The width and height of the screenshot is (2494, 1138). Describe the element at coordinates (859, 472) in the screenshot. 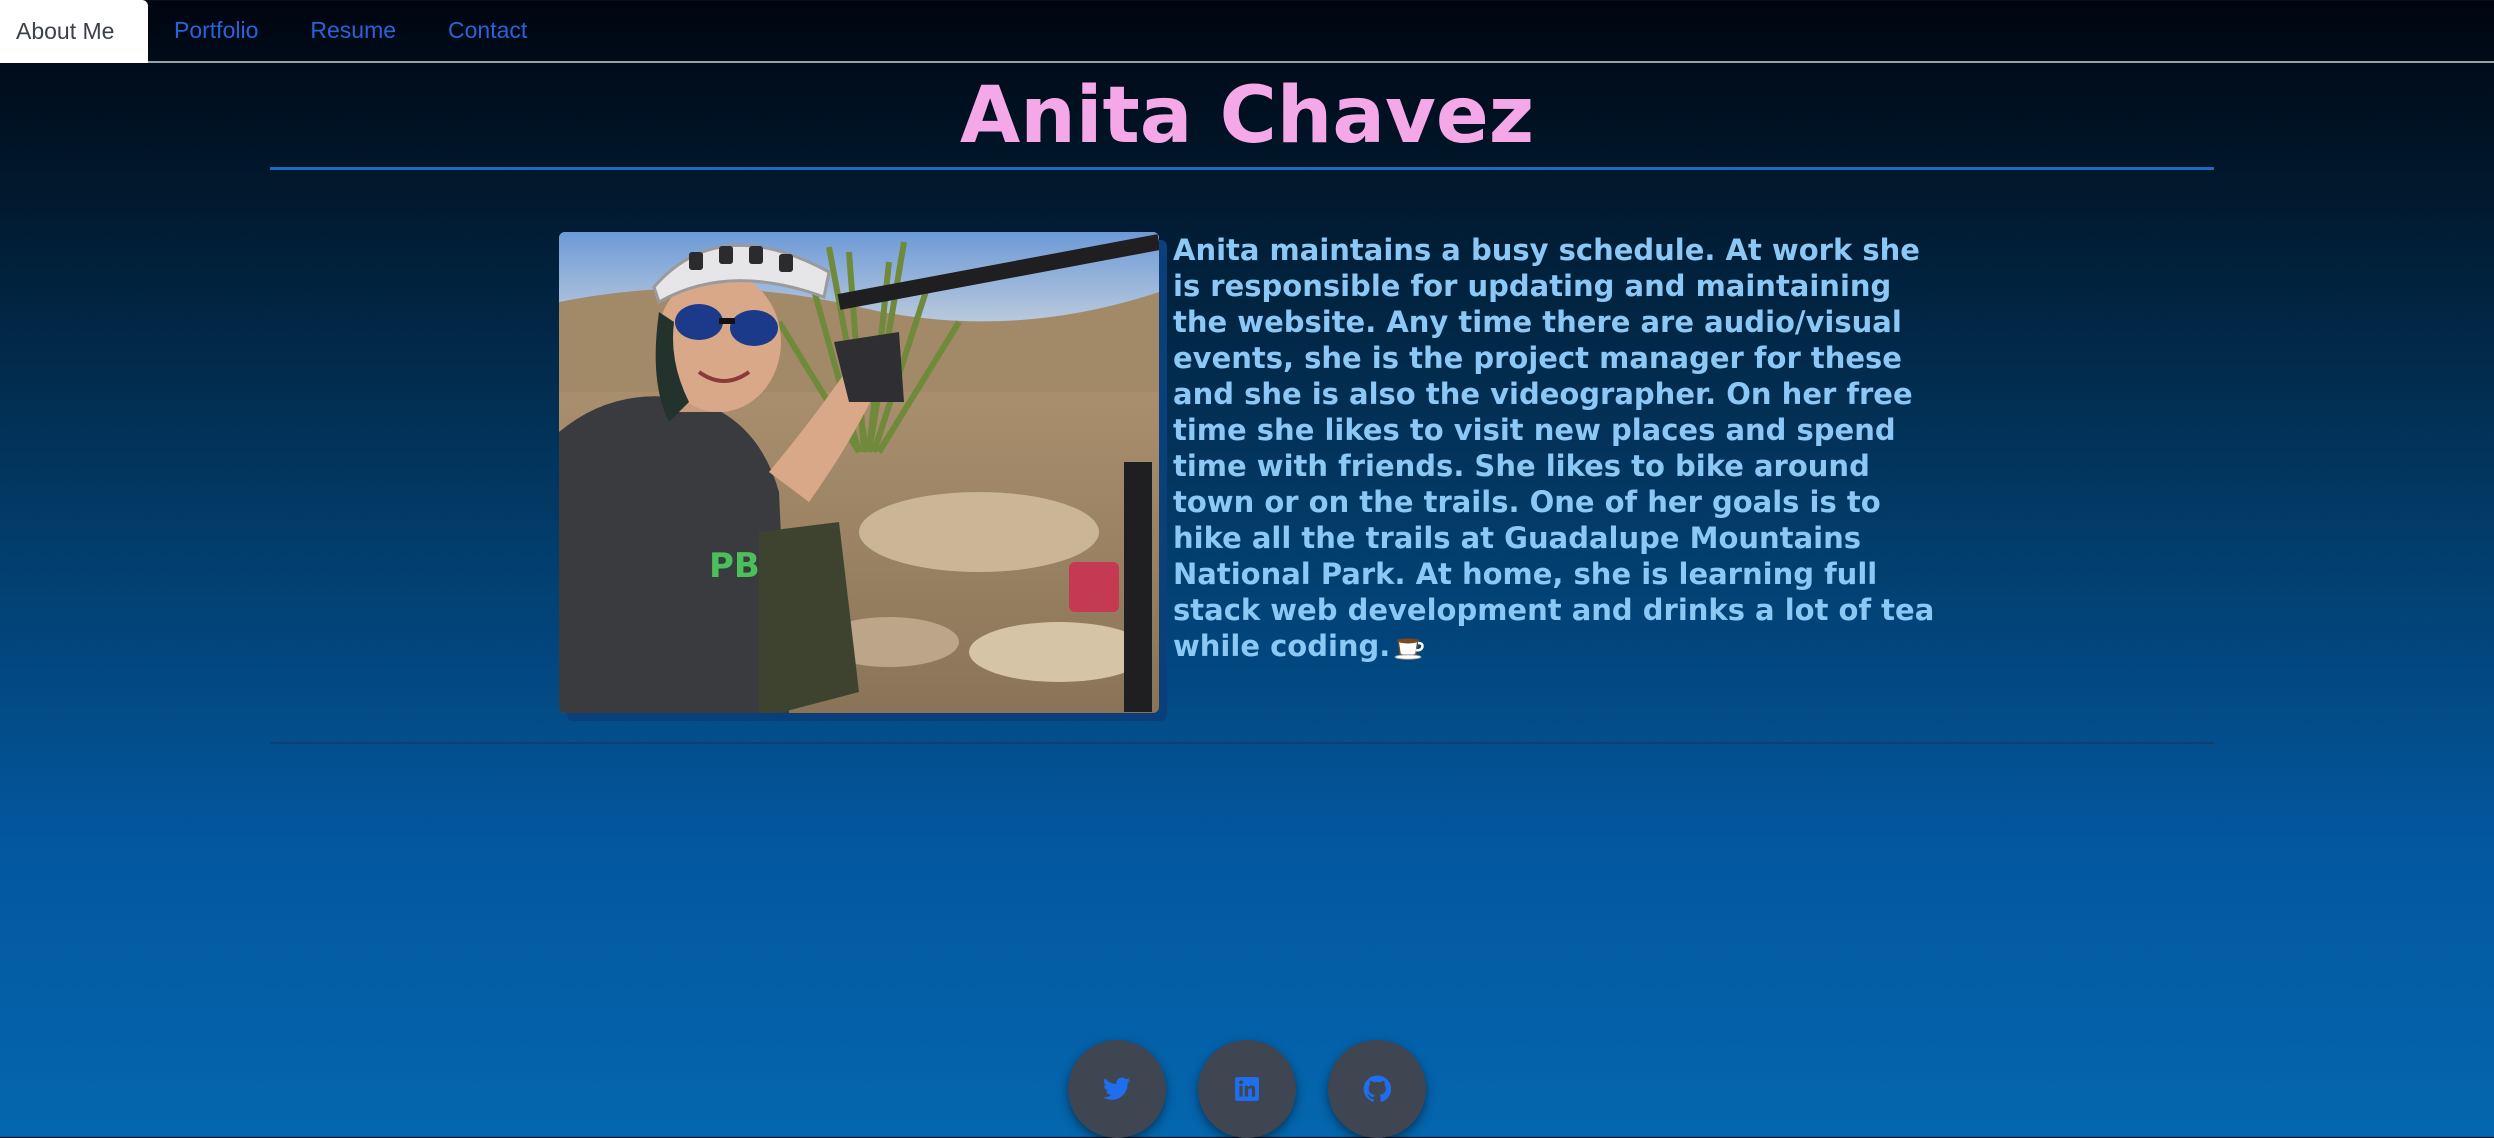

I see `profile-photo: PB` at that location.